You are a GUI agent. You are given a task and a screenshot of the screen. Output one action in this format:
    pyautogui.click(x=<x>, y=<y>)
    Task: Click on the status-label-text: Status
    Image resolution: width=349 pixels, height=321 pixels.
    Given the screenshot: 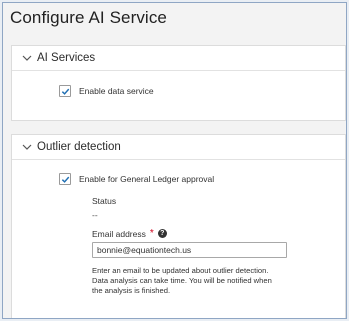 What is the action you would take?
    pyautogui.click(x=104, y=201)
    